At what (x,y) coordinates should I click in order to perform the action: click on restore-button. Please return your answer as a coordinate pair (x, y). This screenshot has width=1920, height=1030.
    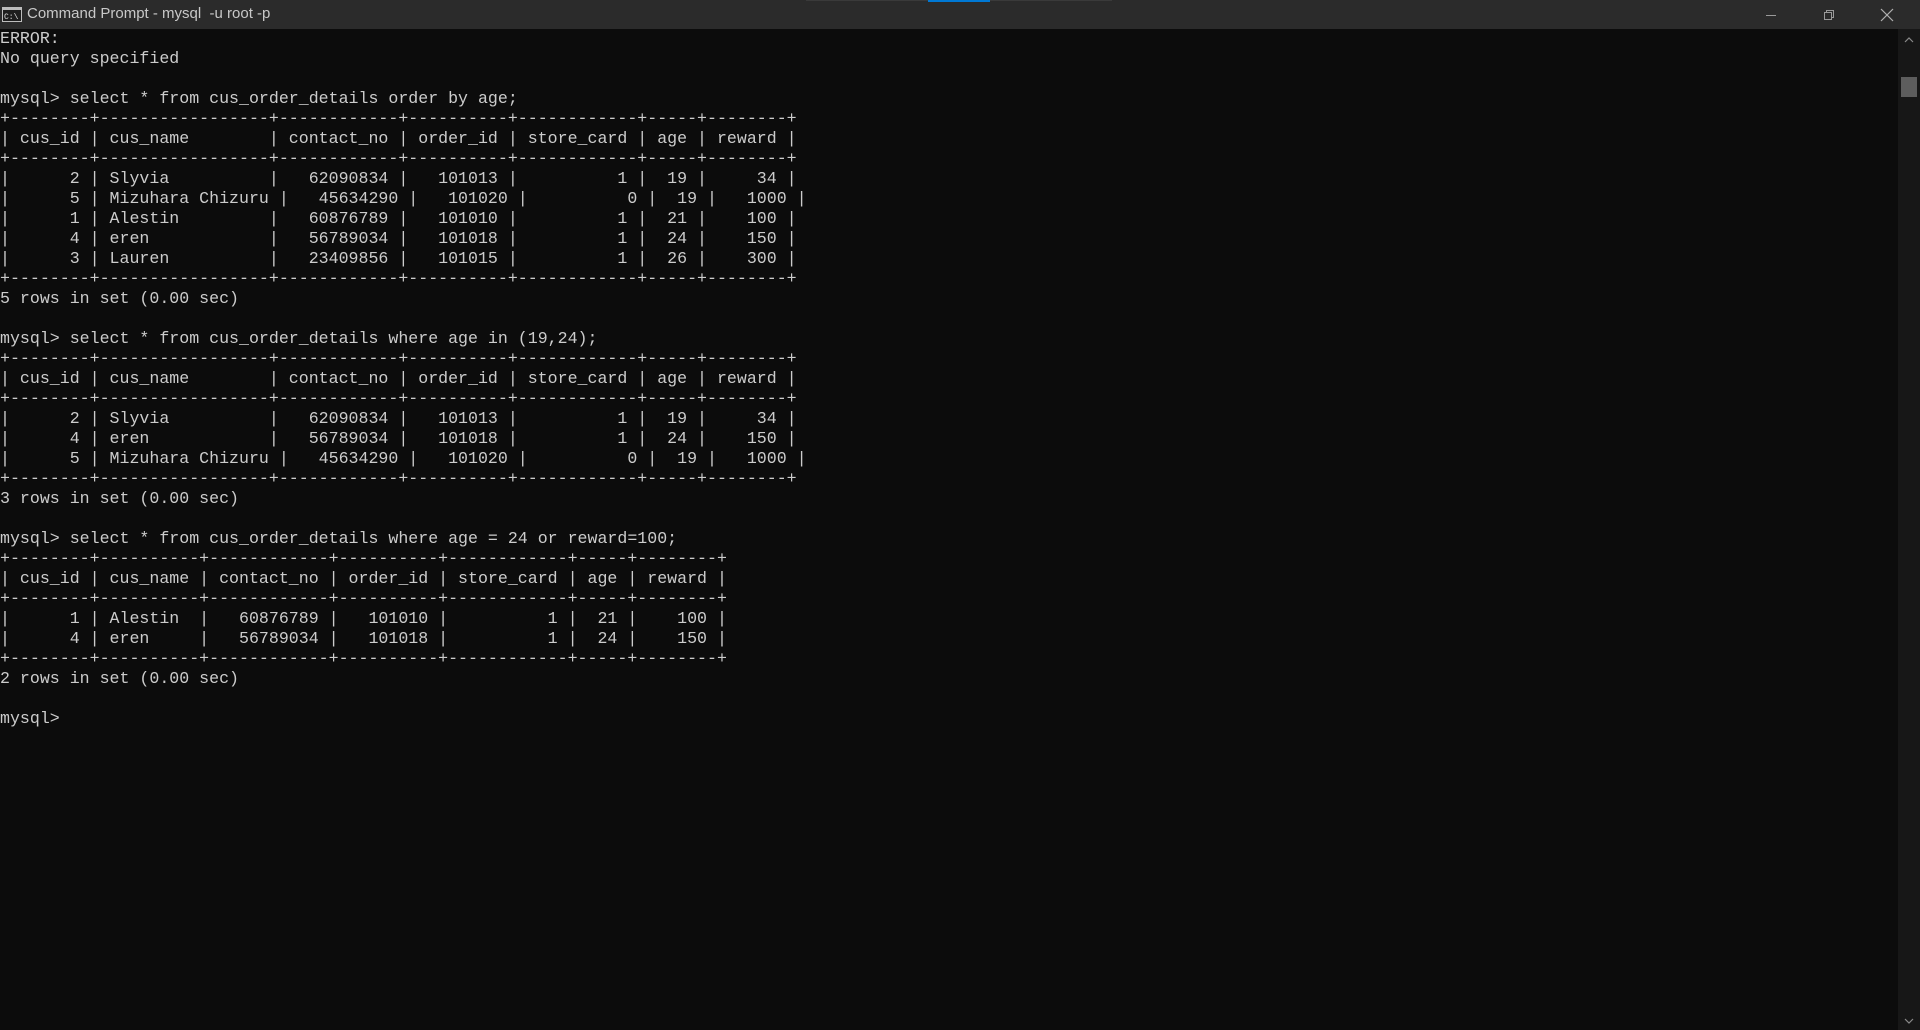
    Looking at the image, I should click on (1829, 14).